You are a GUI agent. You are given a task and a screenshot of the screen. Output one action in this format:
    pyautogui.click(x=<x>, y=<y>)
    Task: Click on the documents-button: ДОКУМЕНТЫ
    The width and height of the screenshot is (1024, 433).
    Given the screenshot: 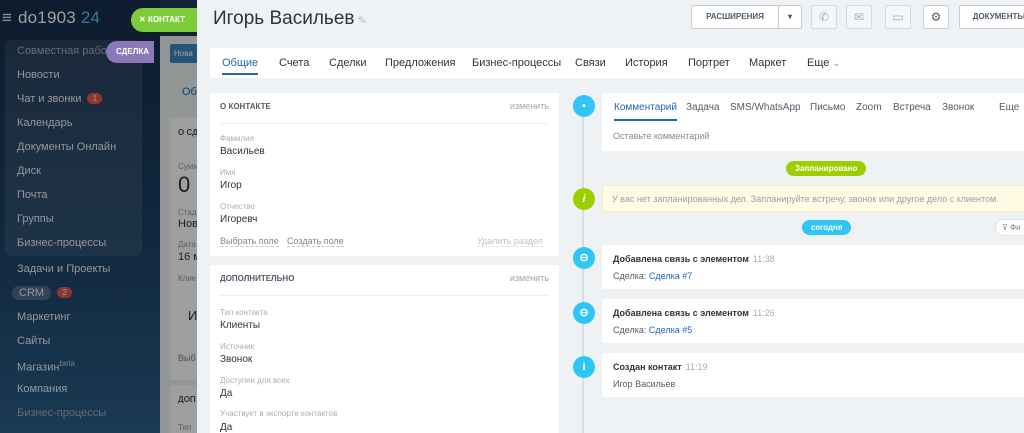 What is the action you would take?
    pyautogui.click(x=991, y=17)
    